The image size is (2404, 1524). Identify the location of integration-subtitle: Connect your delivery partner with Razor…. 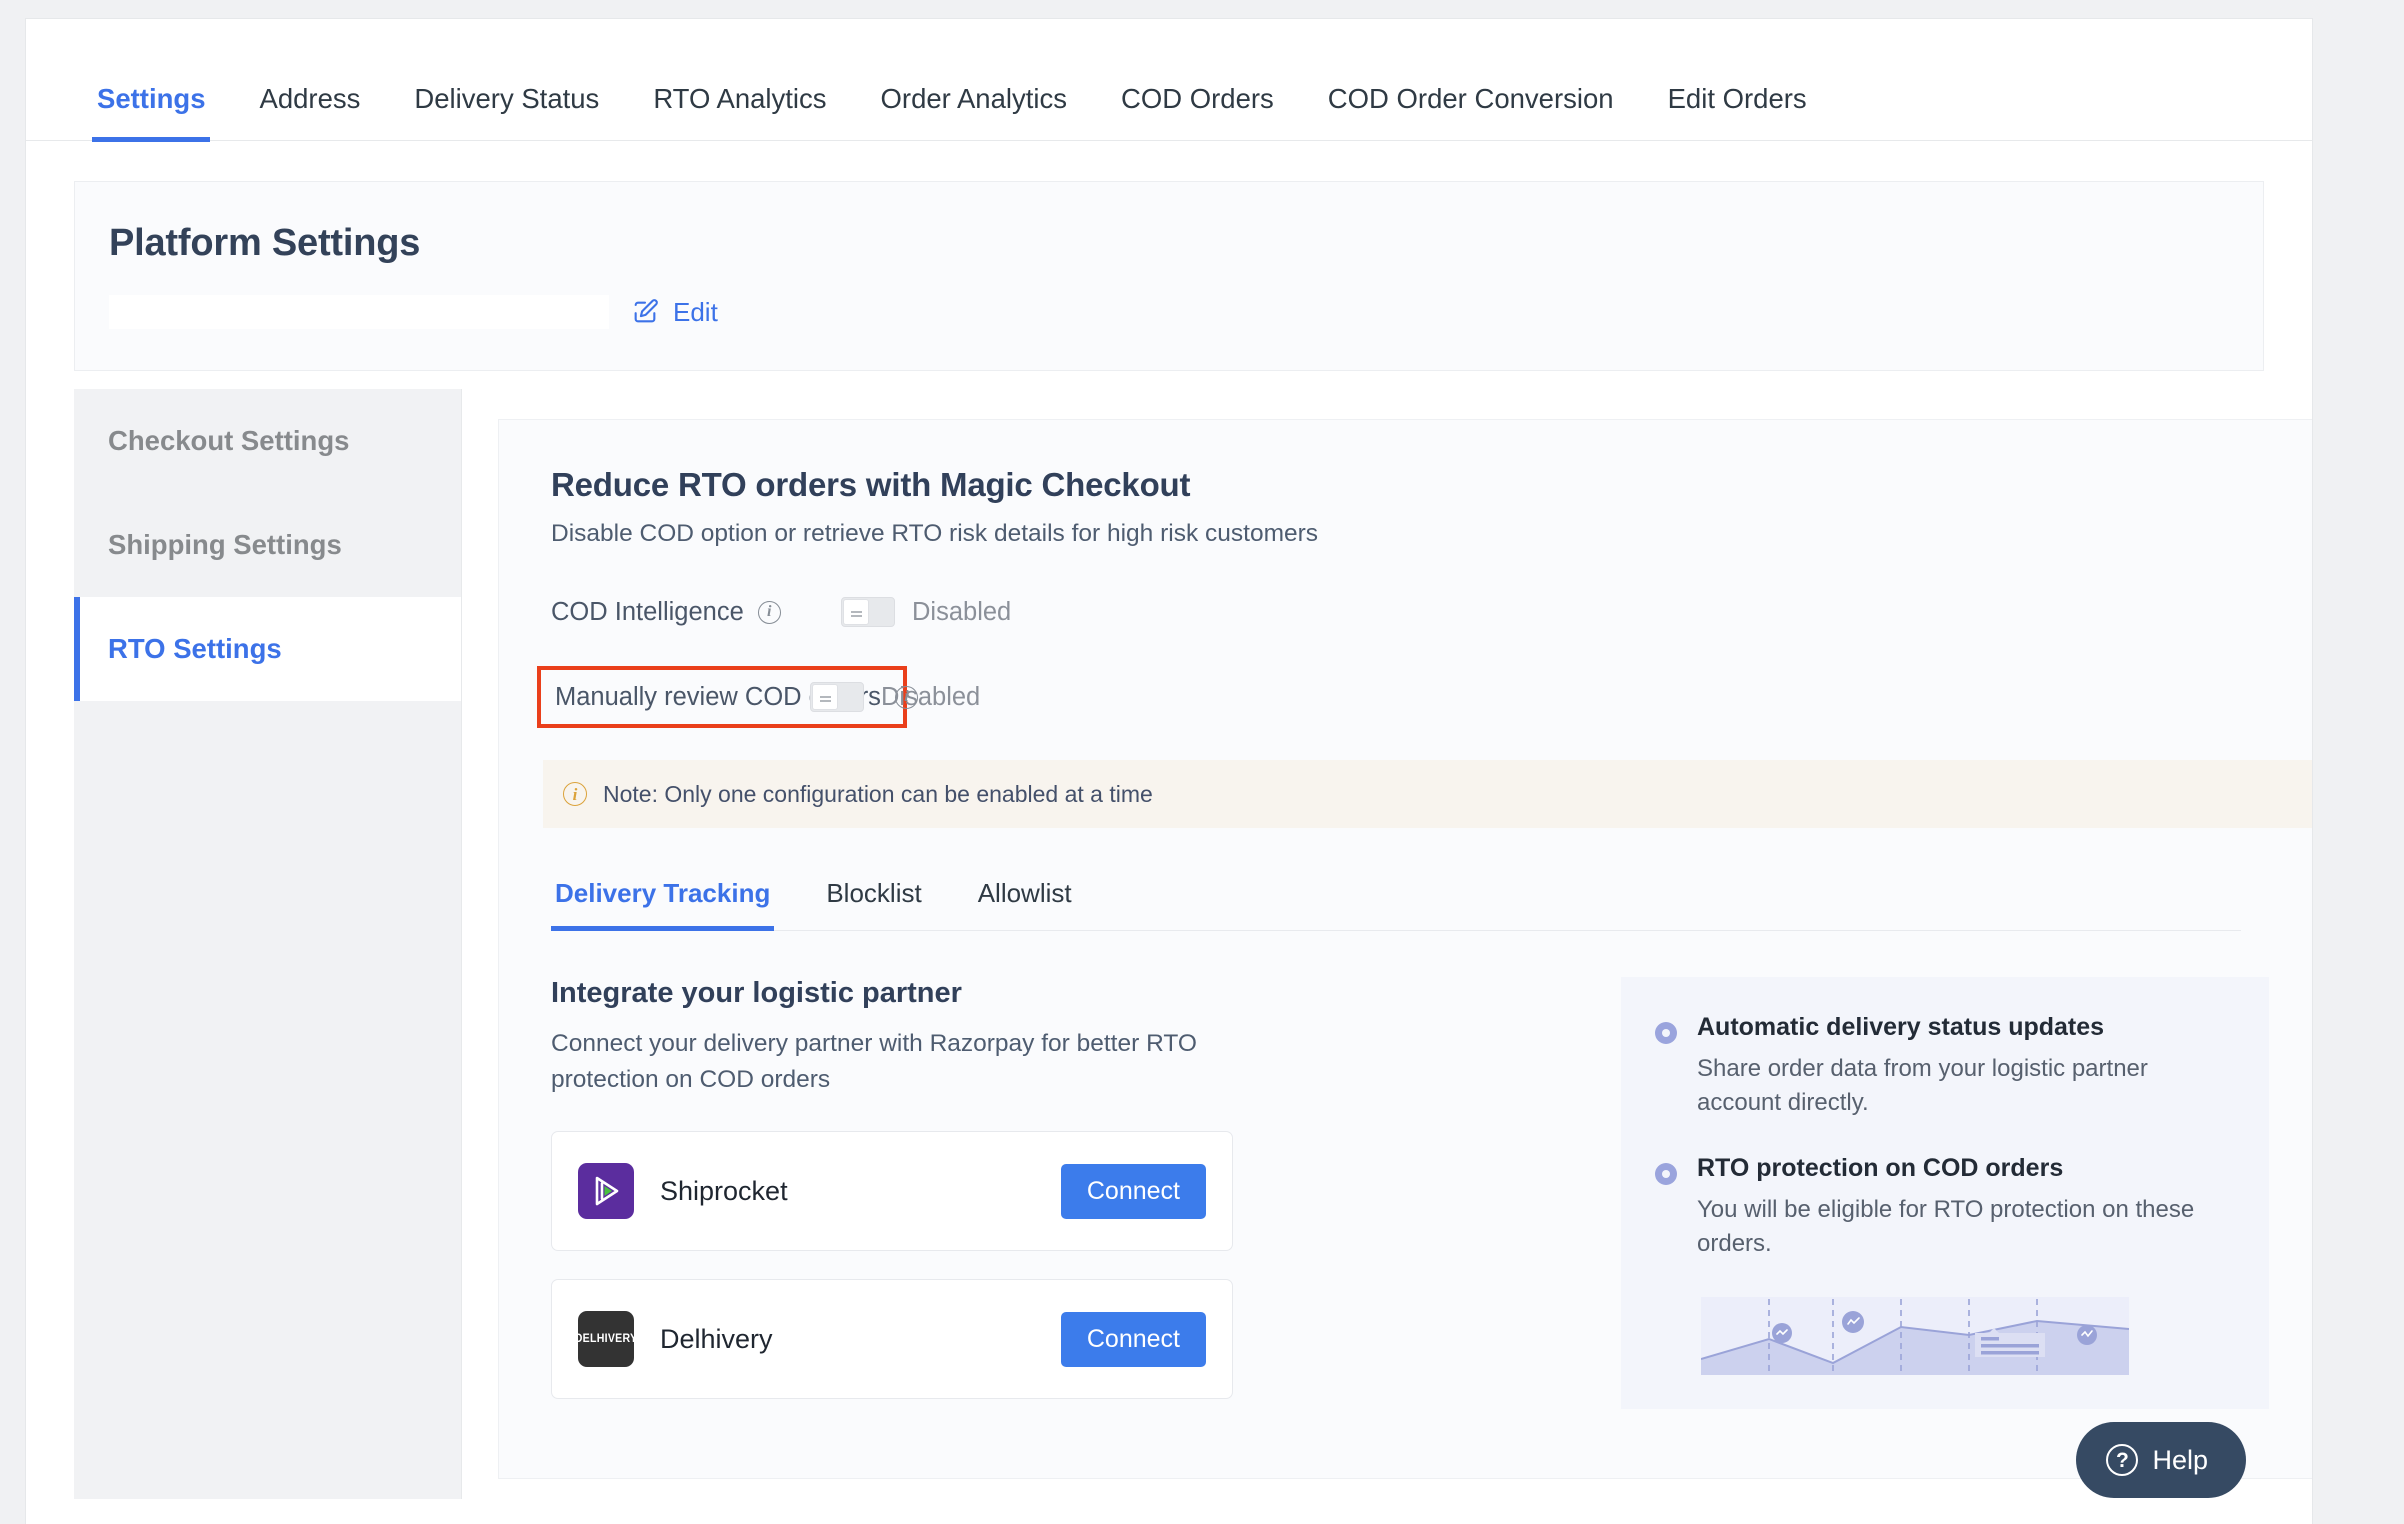
(874, 1061).